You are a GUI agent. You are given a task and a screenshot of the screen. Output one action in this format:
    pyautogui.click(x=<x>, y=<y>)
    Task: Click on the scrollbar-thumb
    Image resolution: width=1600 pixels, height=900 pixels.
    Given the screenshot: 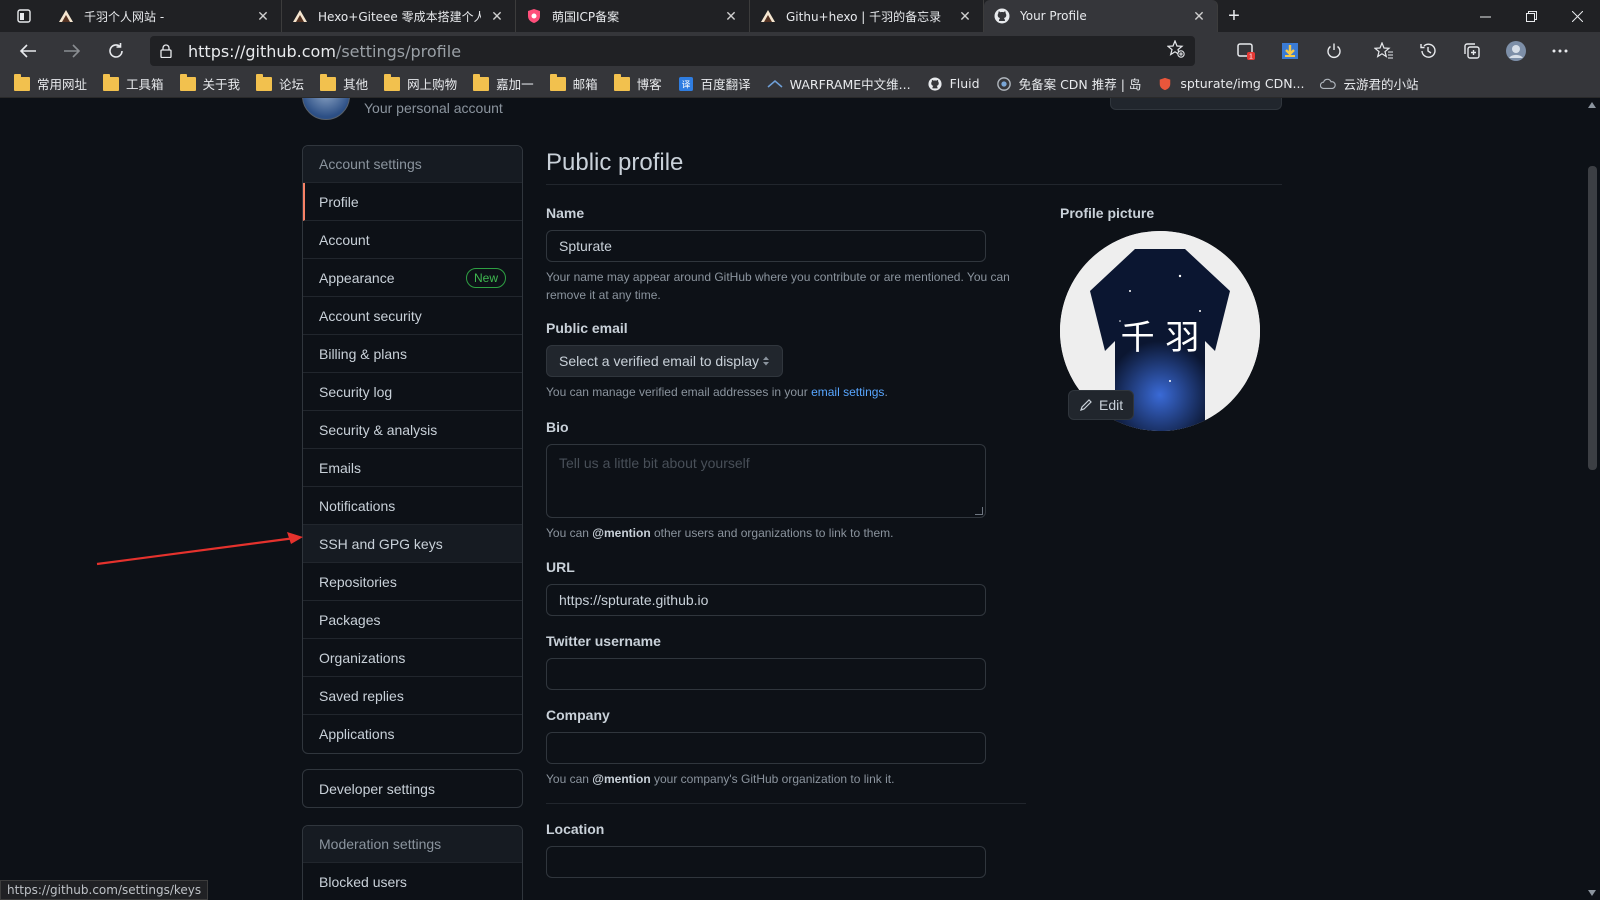 What is the action you would take?
    pyautogui.click(x=1592, y=318)
    